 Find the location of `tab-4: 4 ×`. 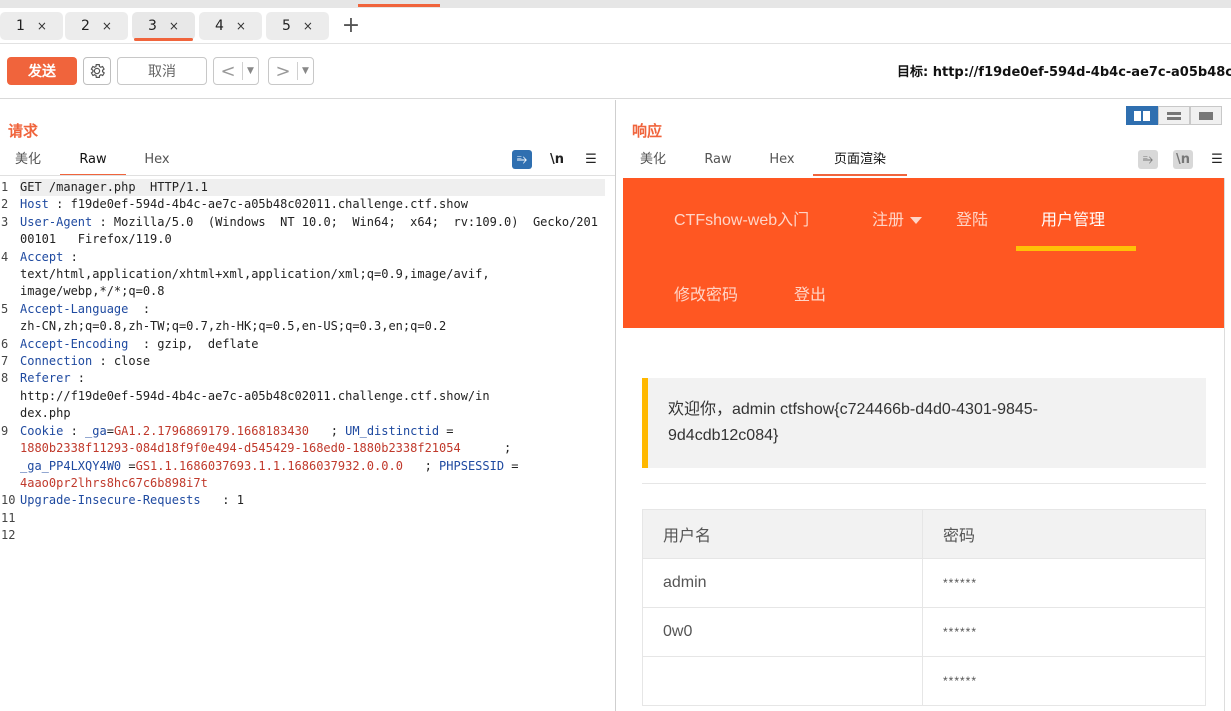

tab-4: 4 × is located at coordinates (230, 26).